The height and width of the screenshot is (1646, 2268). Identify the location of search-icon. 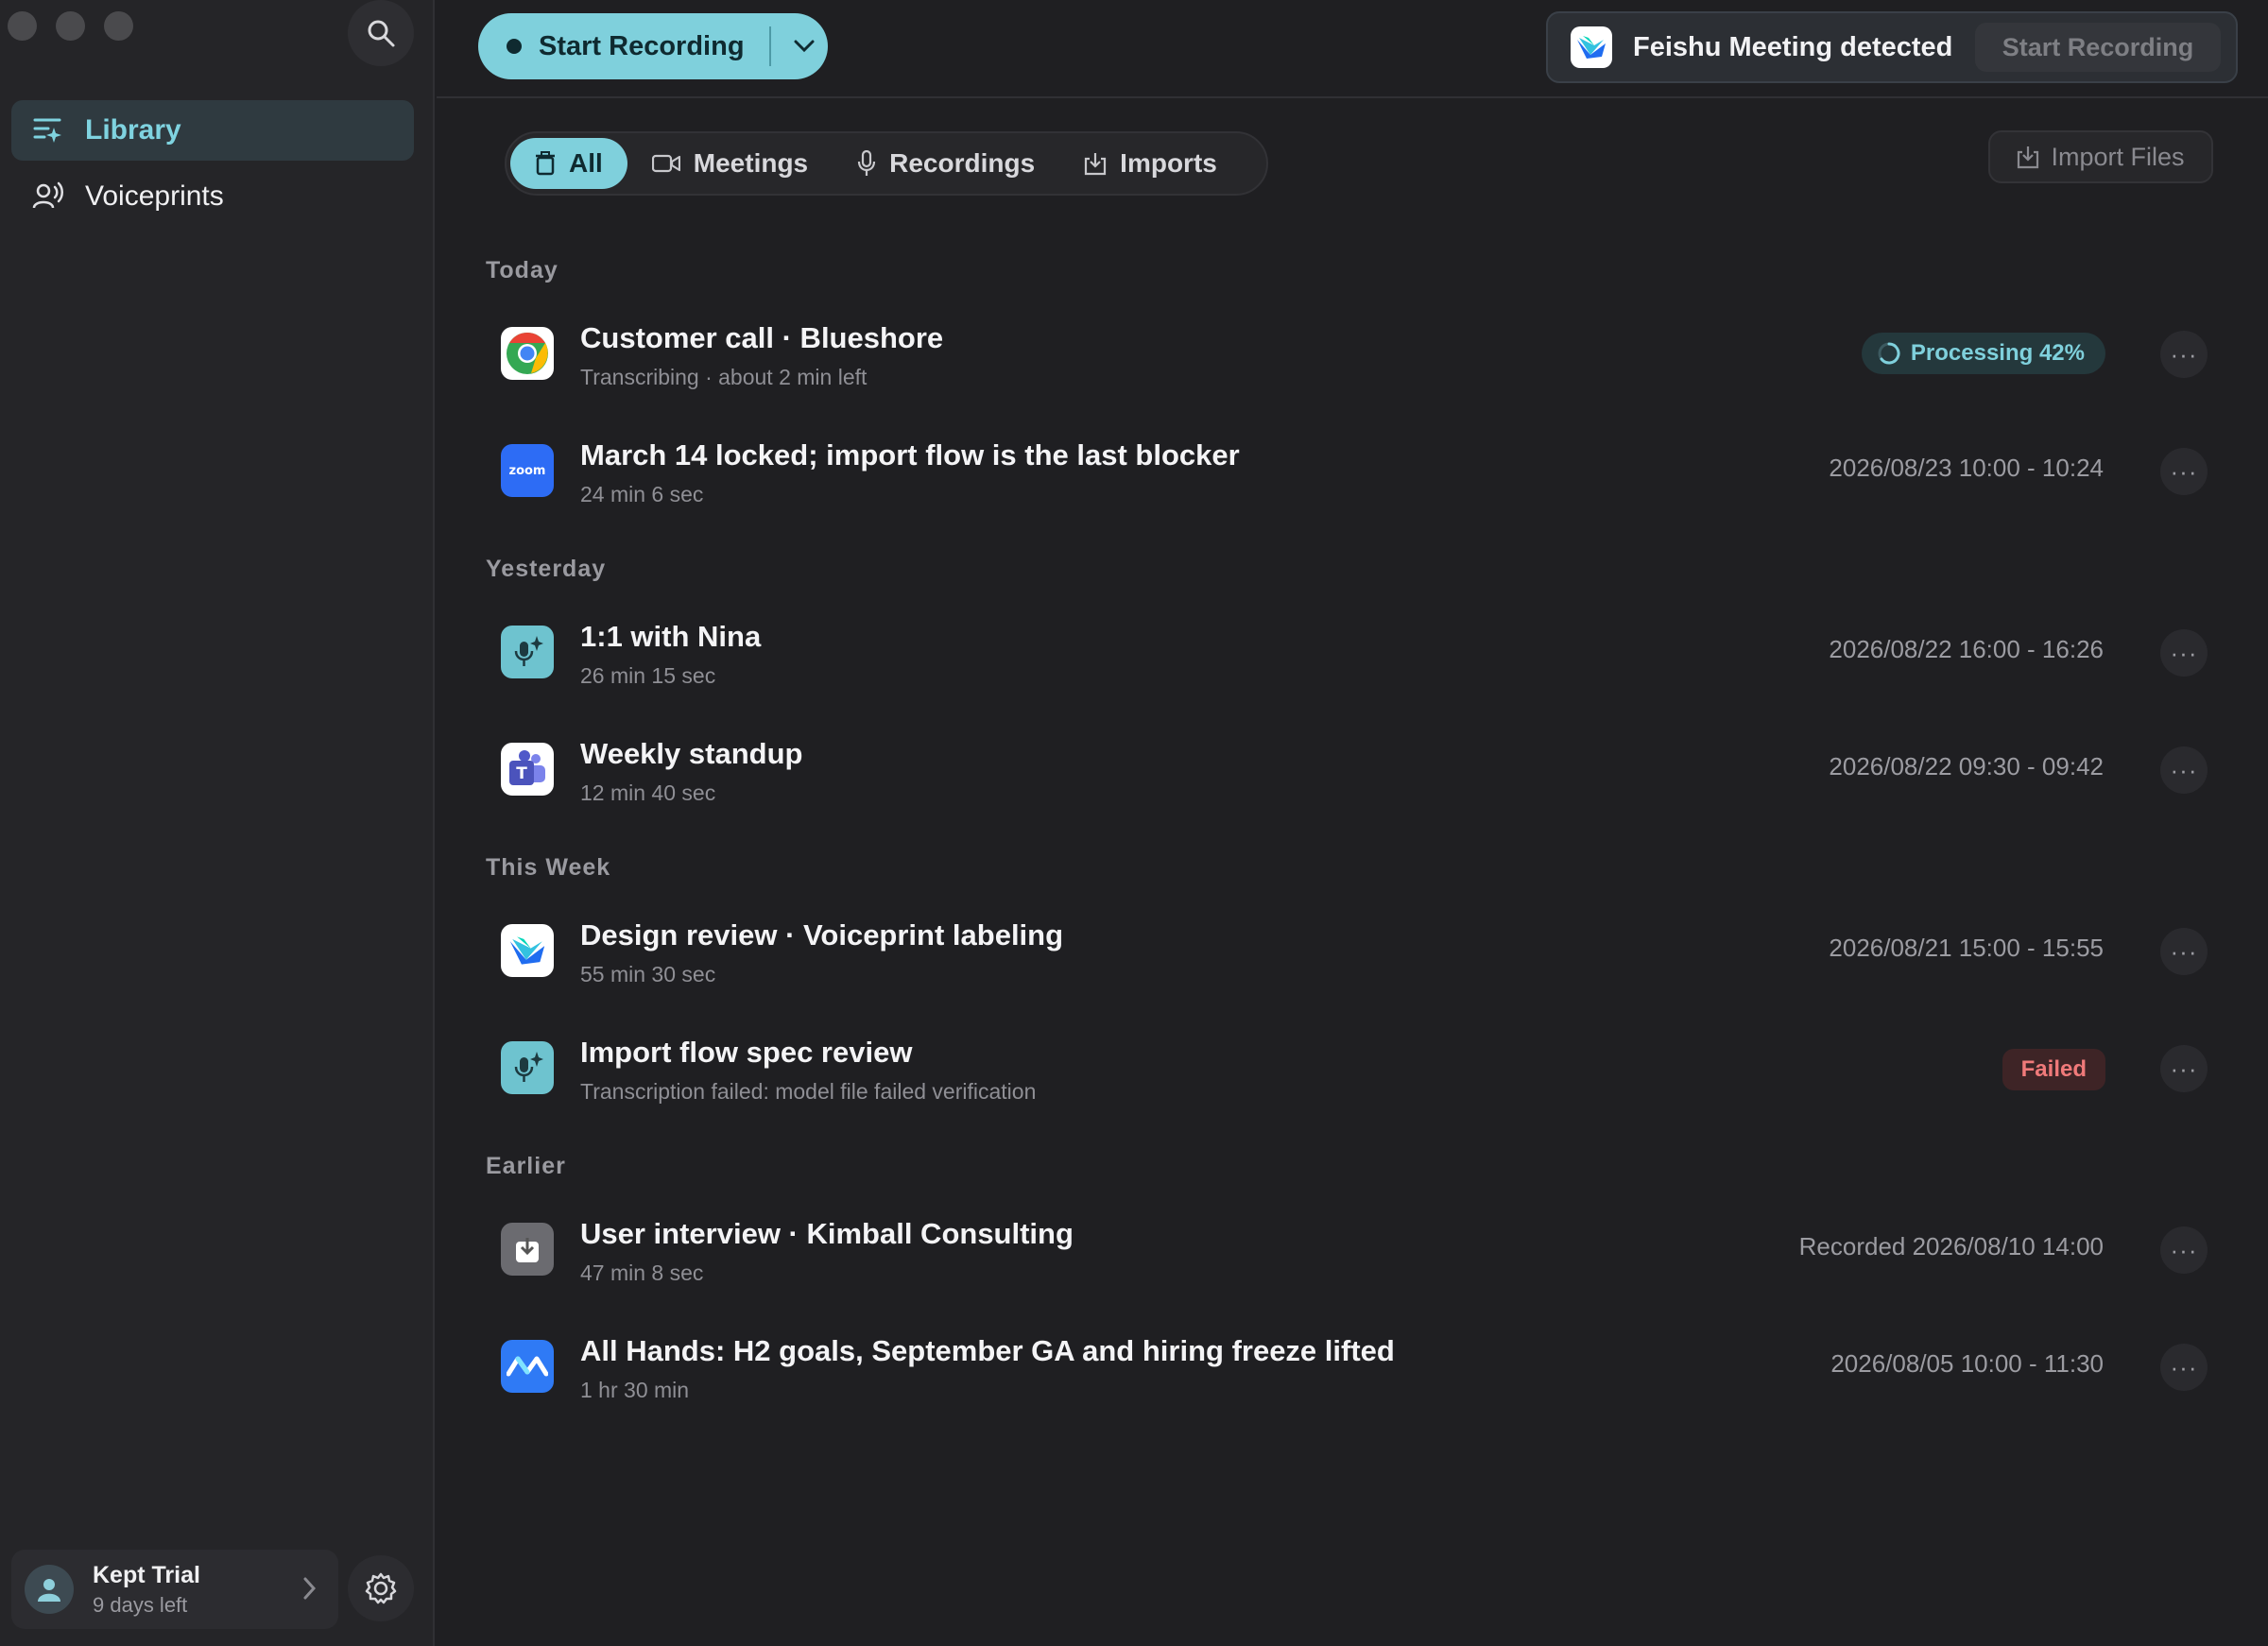
(381, 33).